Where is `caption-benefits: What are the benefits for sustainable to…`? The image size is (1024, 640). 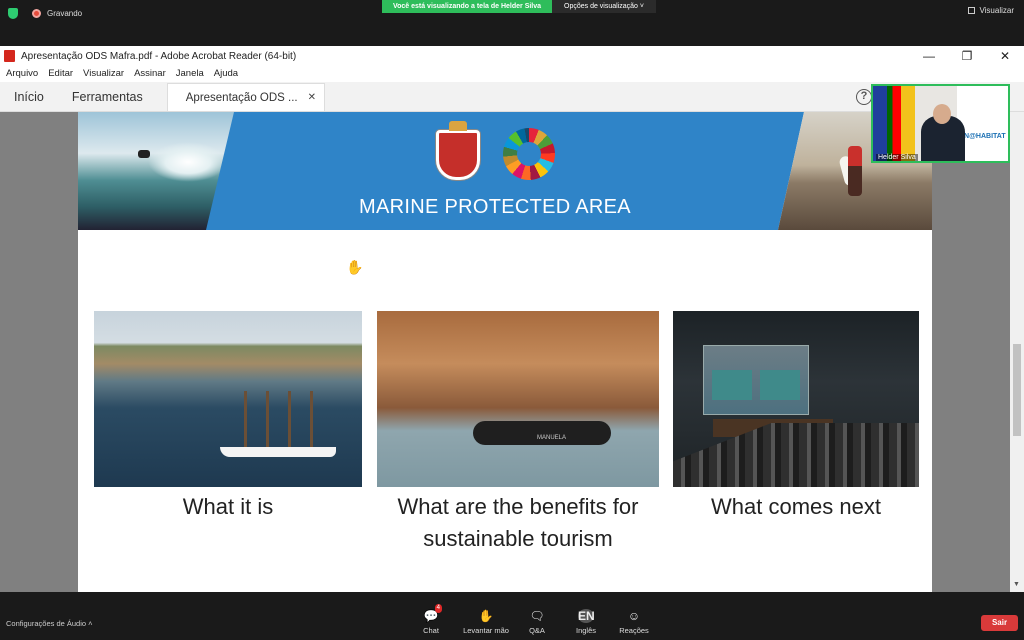
caption-benefits: What are the benefits for sustainable to… is located at coordinates (518, 522).